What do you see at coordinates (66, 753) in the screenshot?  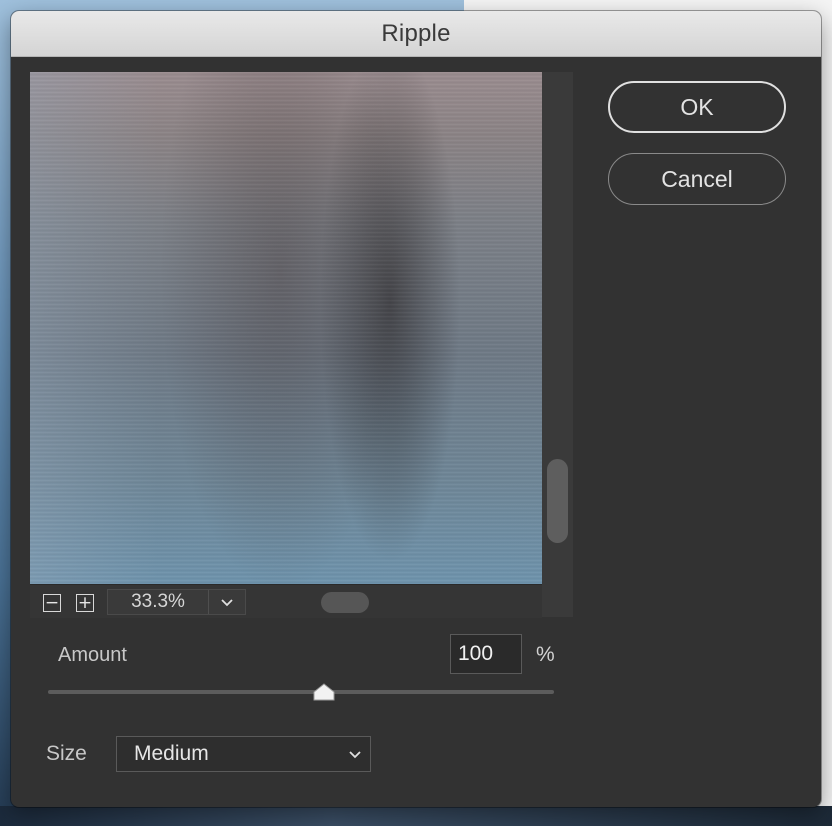 I see `size-label: Size` at bounding box center [66, 753].